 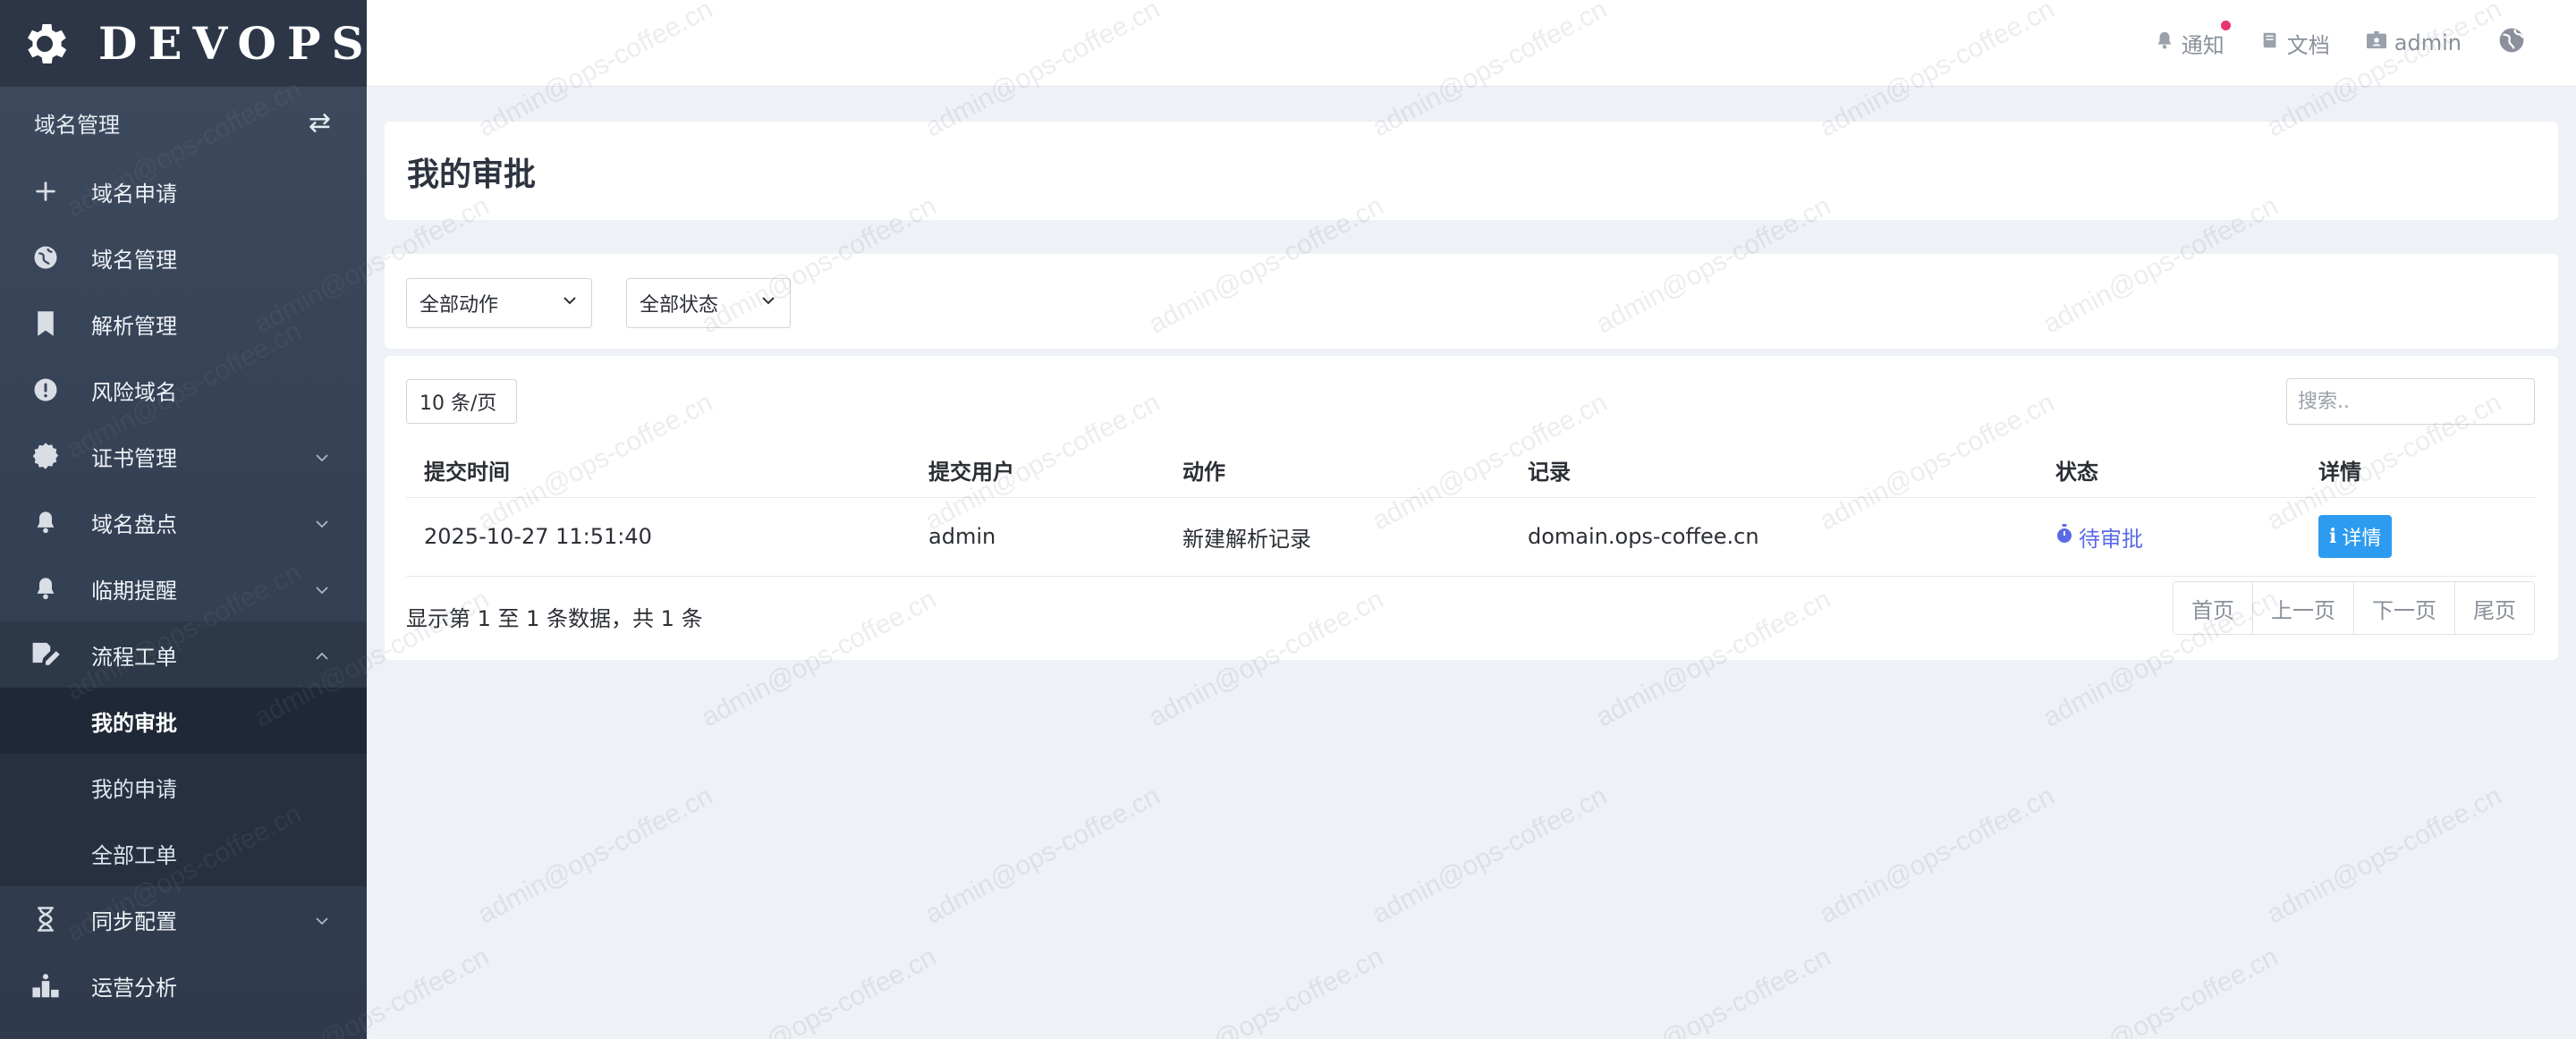 I want to click on sidebar-item-label: 解析管理, so click(x=134, y=326).